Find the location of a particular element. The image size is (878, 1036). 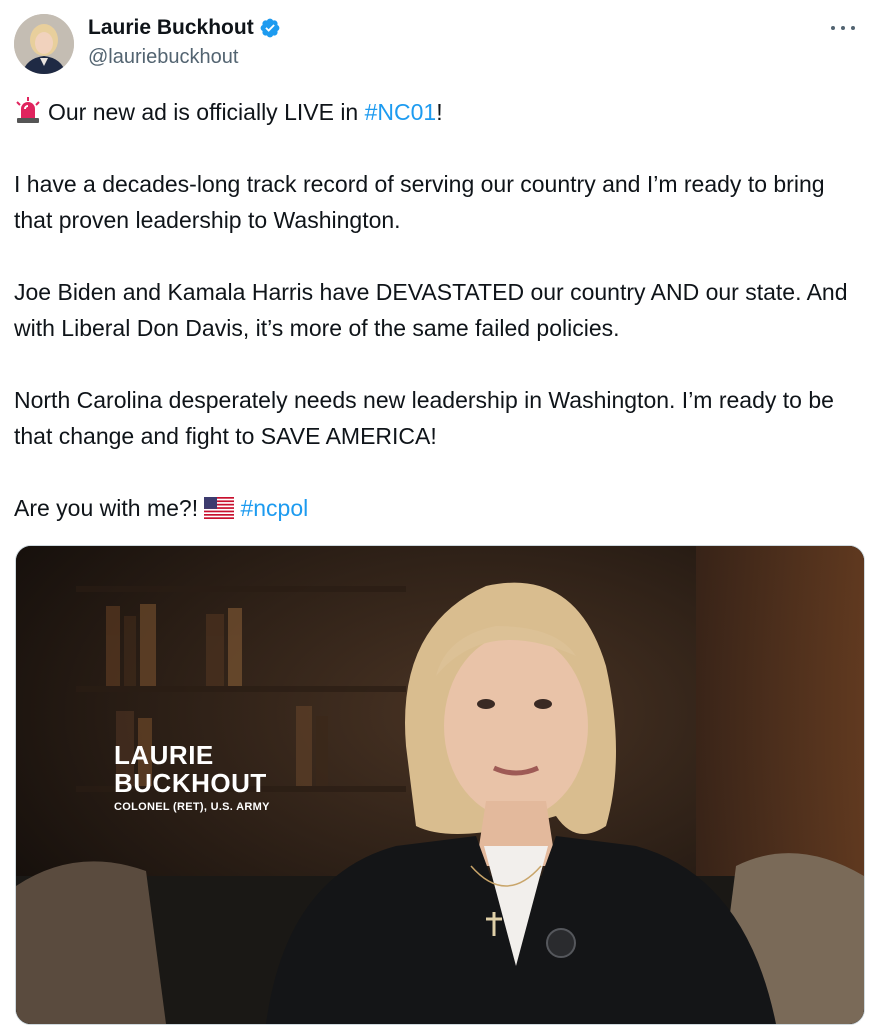

more-options-icon is located at coordinates (843, 28).